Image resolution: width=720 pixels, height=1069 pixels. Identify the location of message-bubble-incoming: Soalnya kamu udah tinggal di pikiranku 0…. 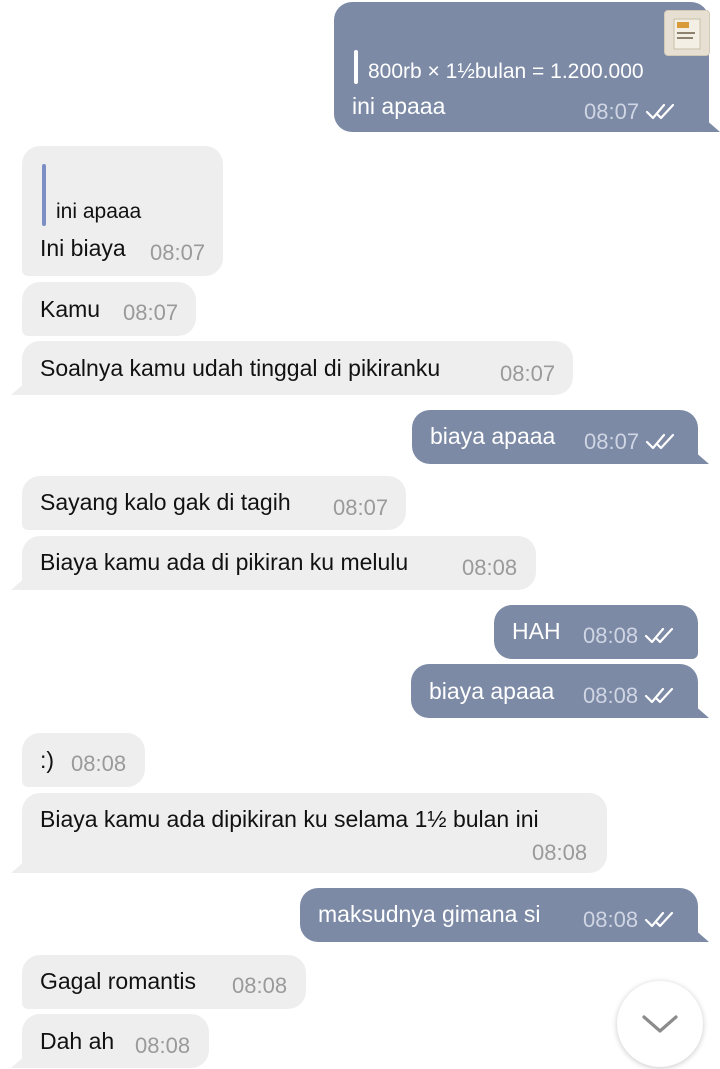
(297, 368).